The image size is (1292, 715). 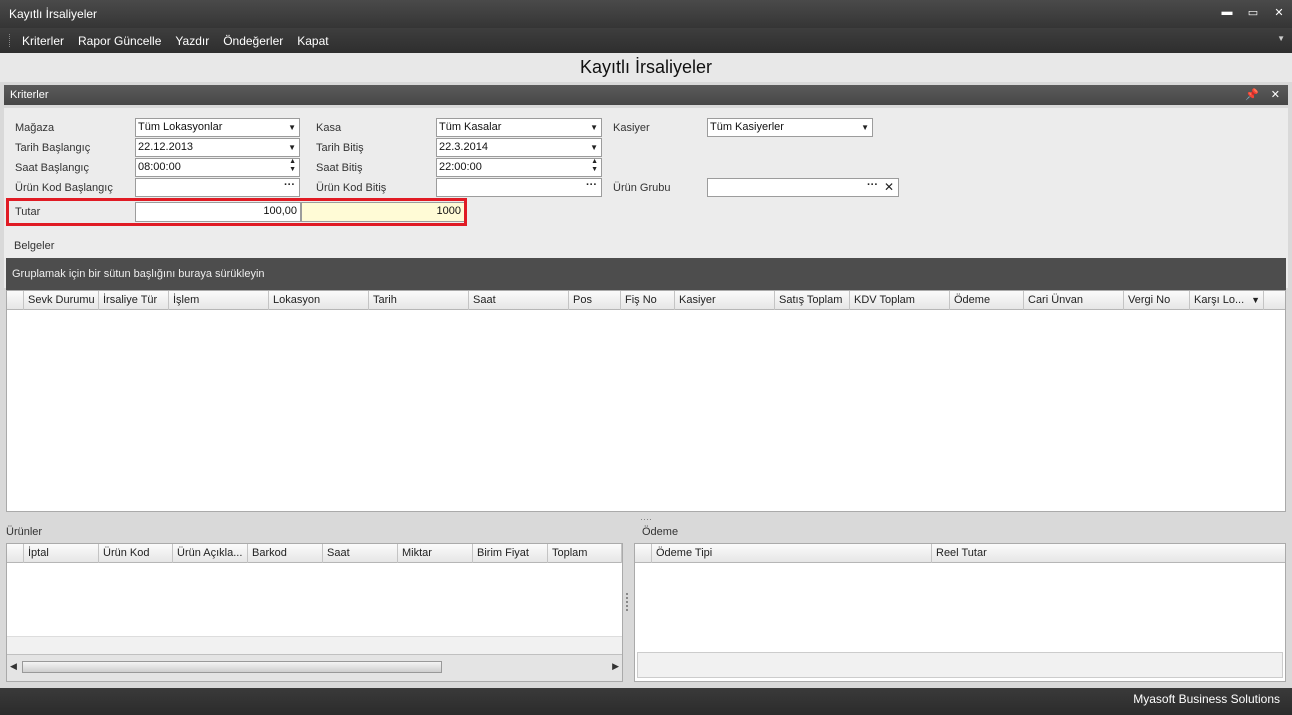 What do you see at coordinates (1206, 699) in the screenshot?
I see `company-name: Myasoft Business Solutions` at bounding box center [1206, 699].